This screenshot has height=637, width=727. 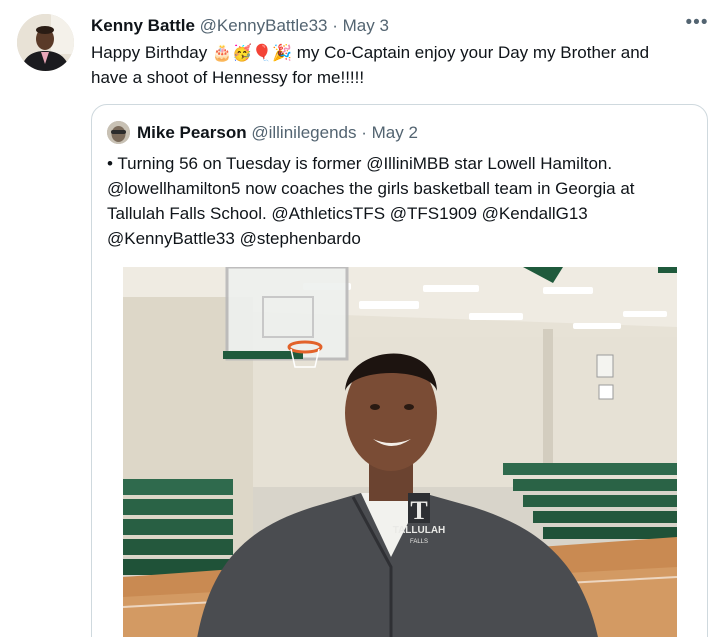 What do you see at coordinates (395, 132) in the screenshot?
I see `quoted-date: May 2` at bounding box center [395, 132].